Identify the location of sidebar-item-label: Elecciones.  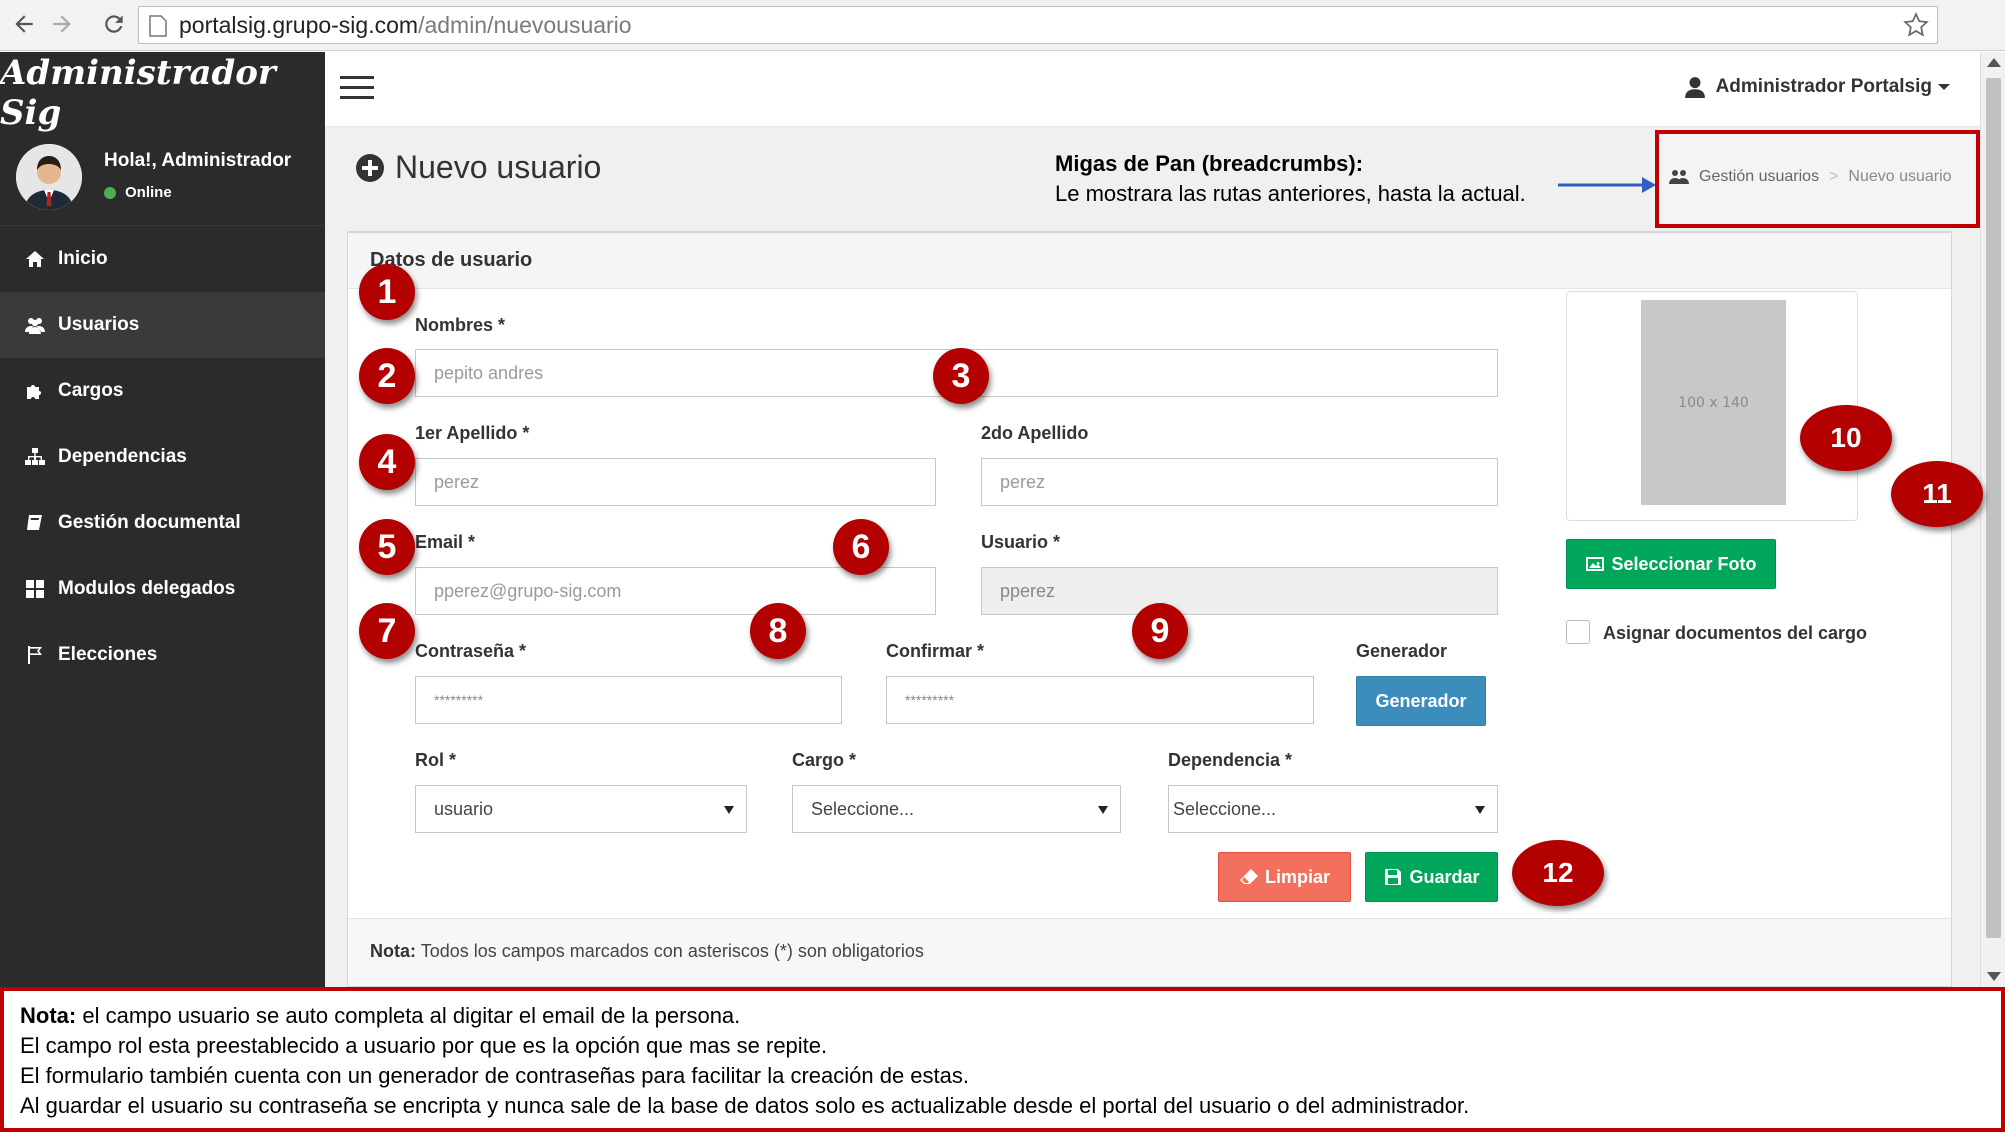
(108, 654).